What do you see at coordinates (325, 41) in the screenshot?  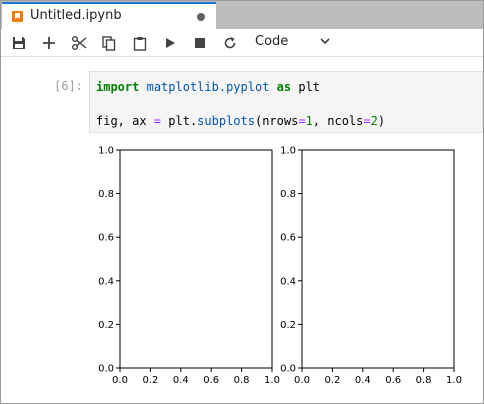 I see `chevron-down-icon` at bounding box center [325, 41].